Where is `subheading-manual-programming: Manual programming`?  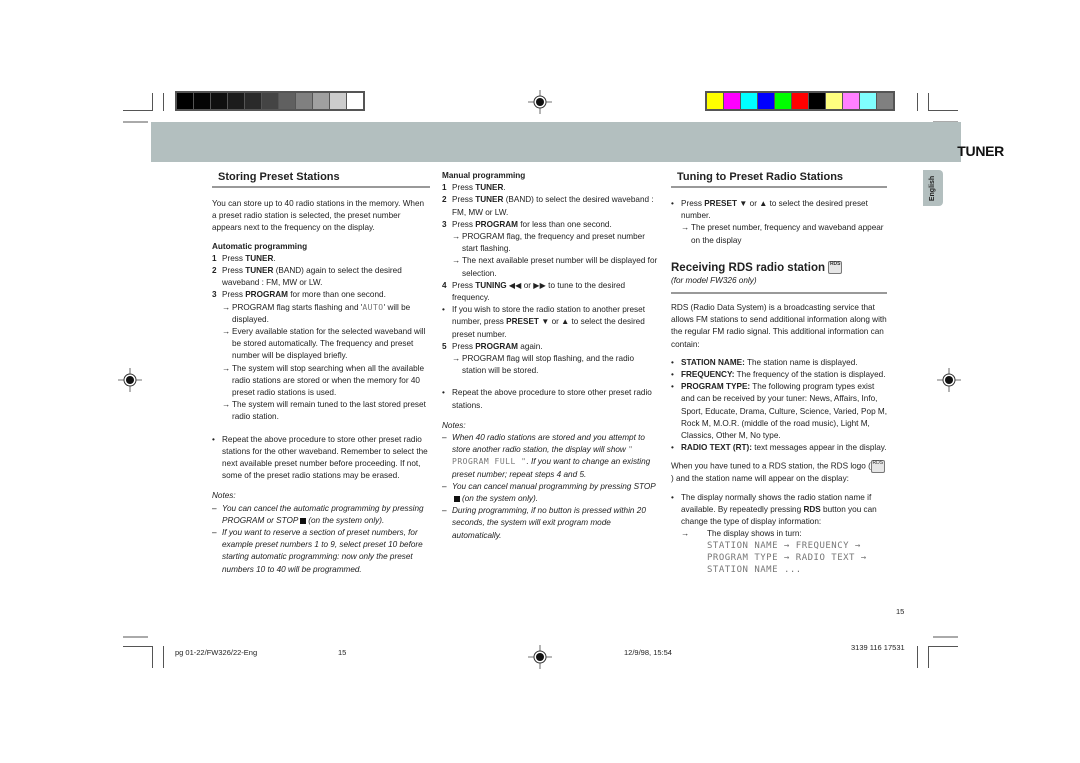
subheading-manual-programming: Manual programming is located at coordinates (484, 175).